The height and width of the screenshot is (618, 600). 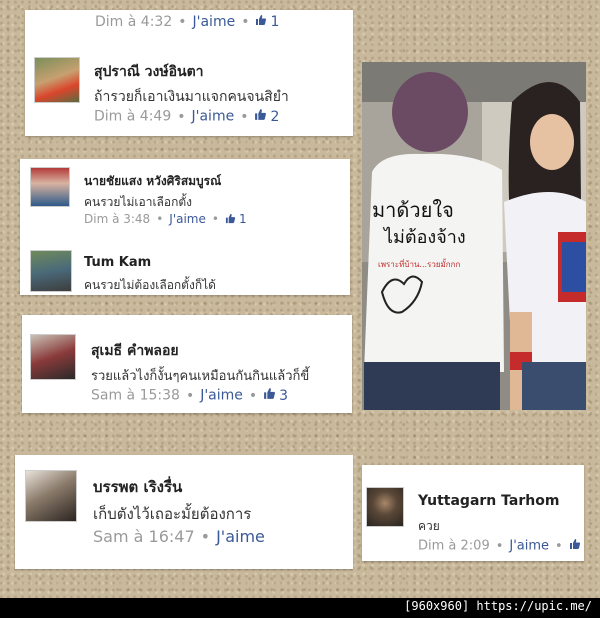 I want to click on footer-text: [960x960] https://upic.me/, so click(x=498, y=606).